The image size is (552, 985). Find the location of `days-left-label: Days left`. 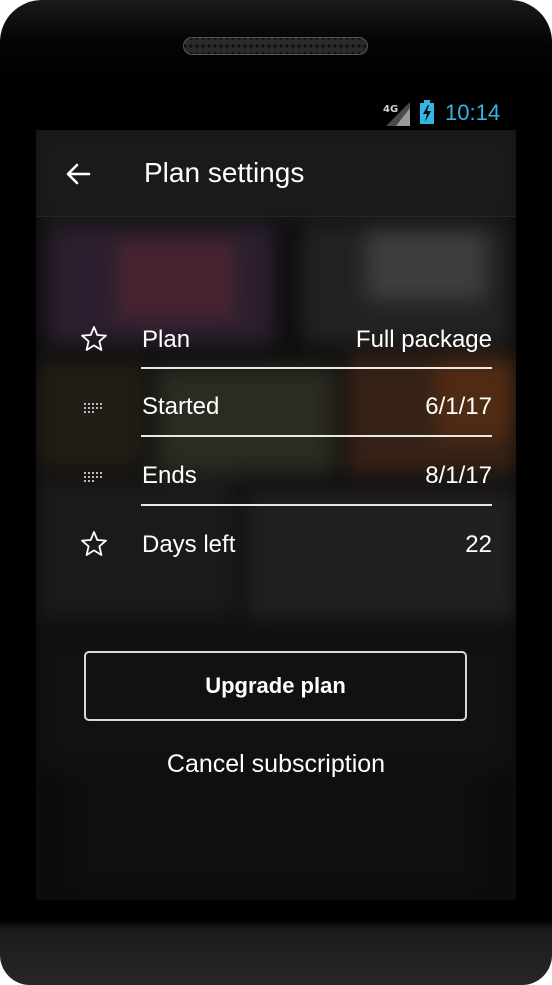

days-left-label: Days left is located at coordinates (189, 544).